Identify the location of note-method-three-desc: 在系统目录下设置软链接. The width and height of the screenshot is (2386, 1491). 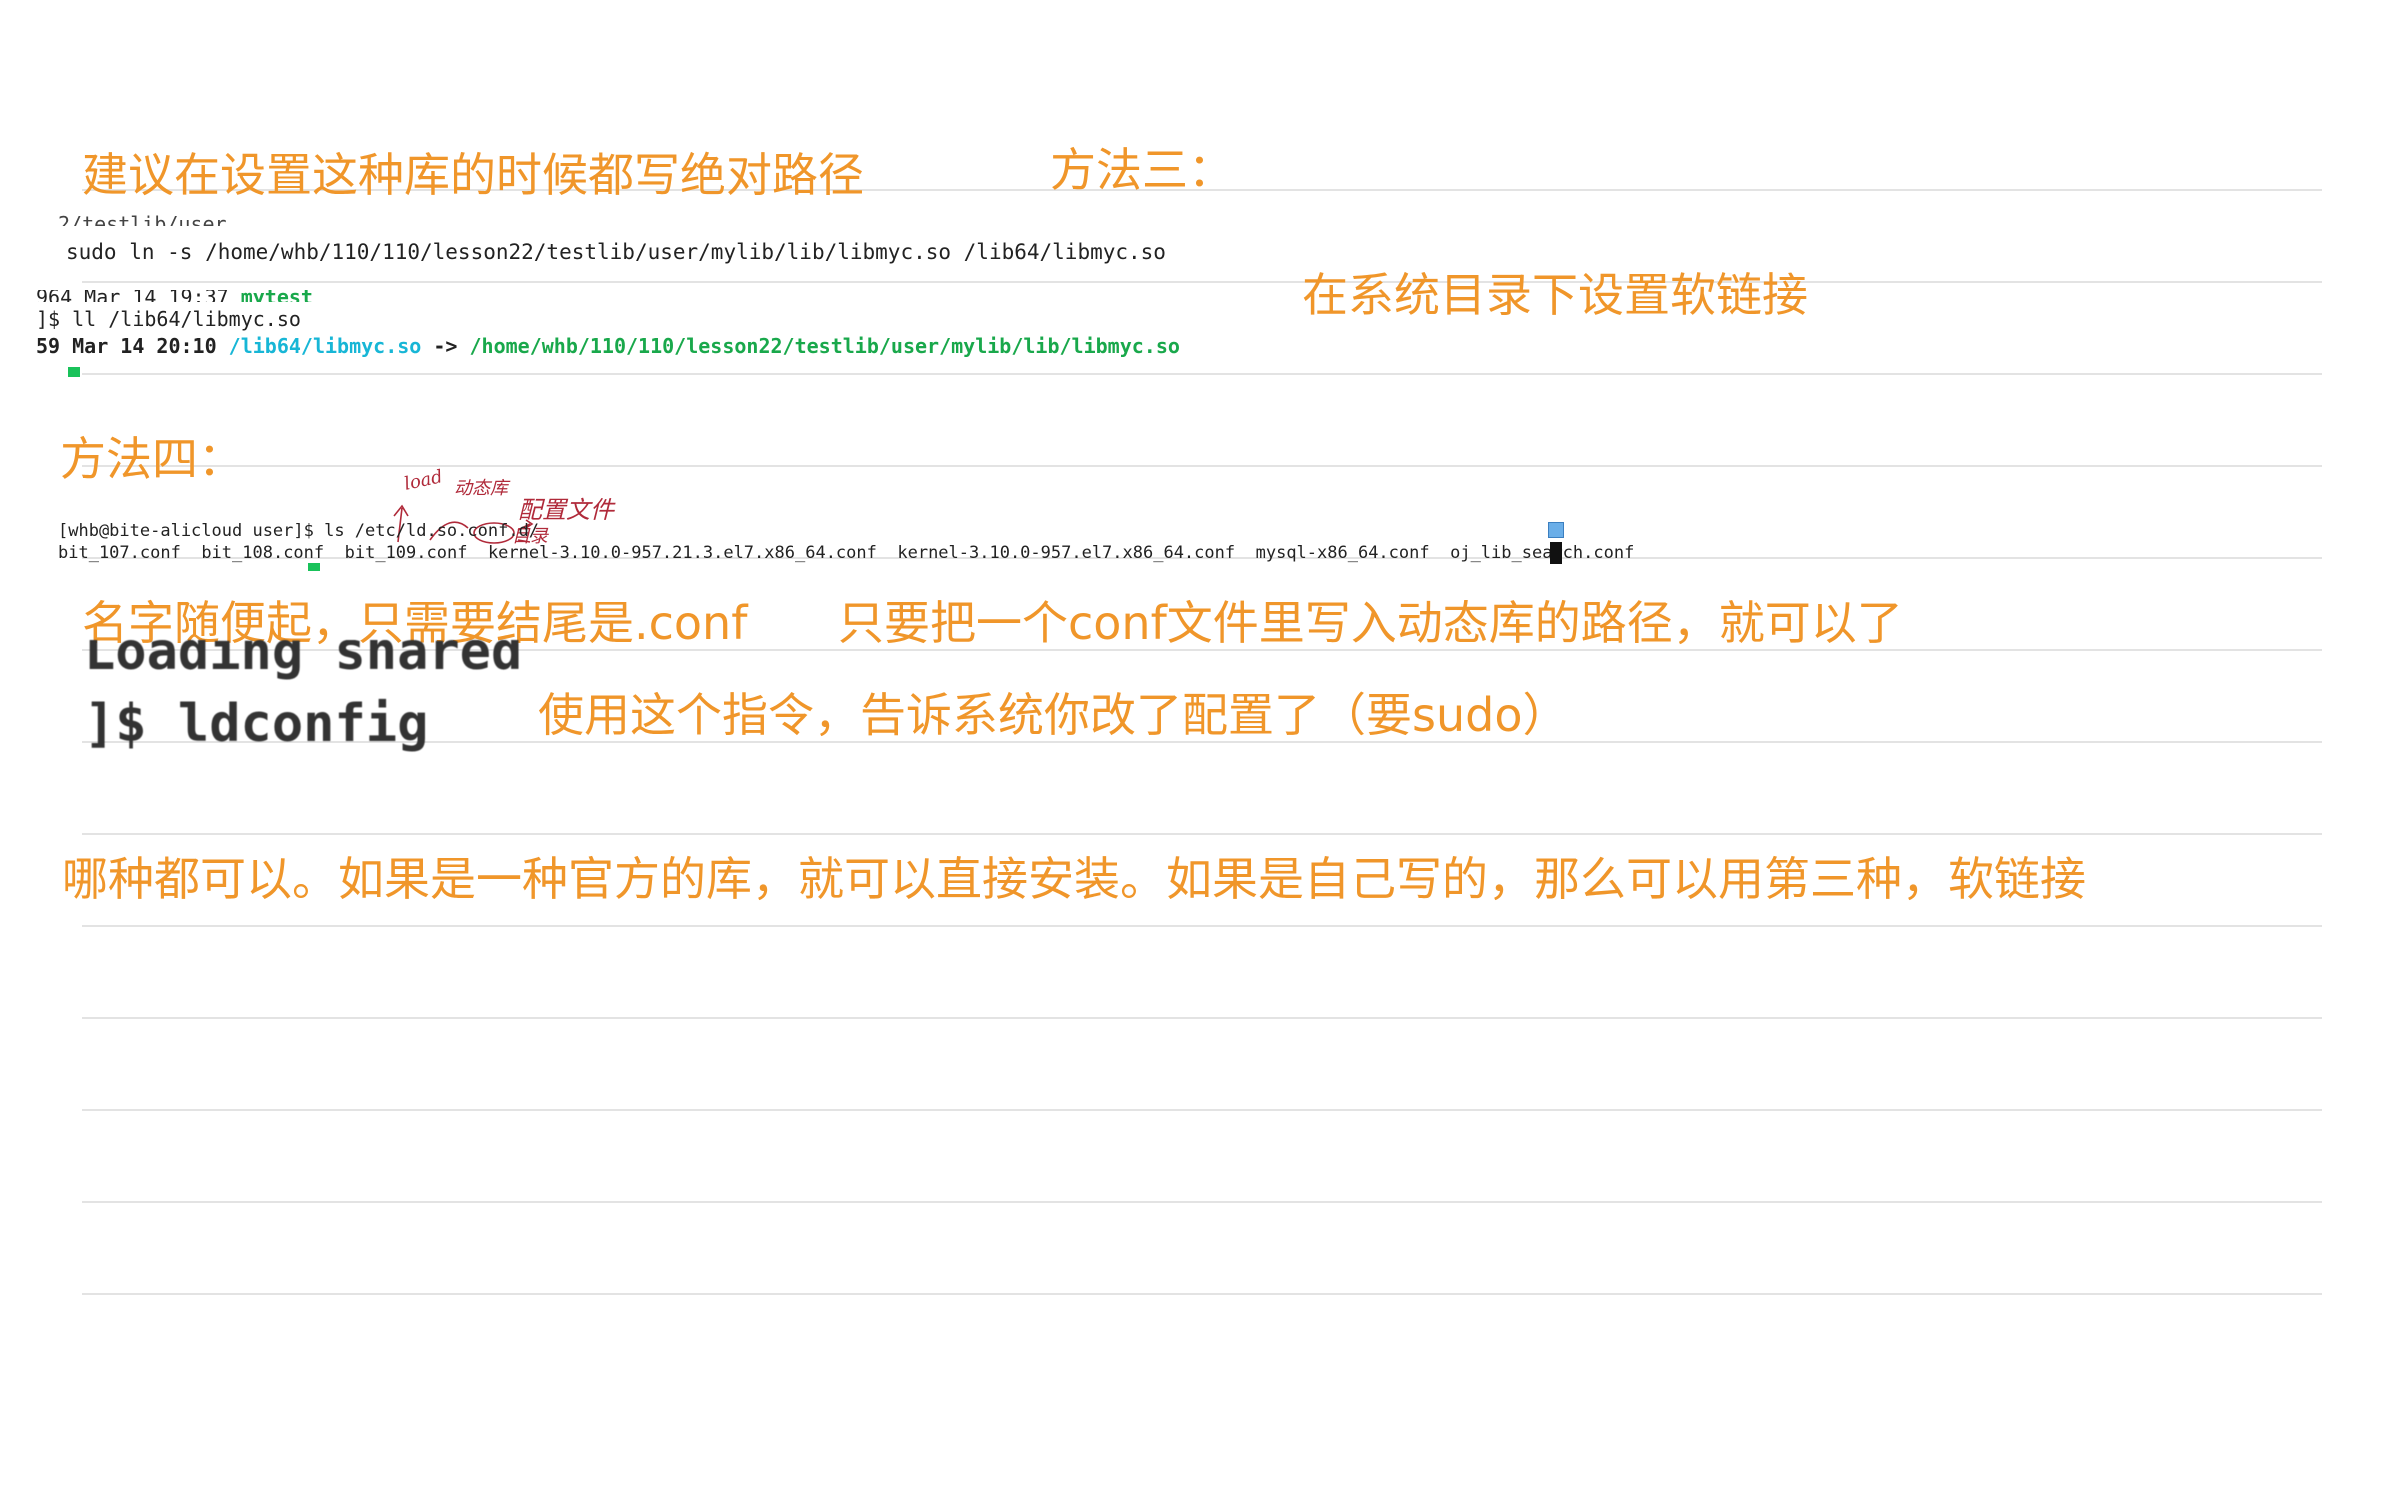
(1555, 295).